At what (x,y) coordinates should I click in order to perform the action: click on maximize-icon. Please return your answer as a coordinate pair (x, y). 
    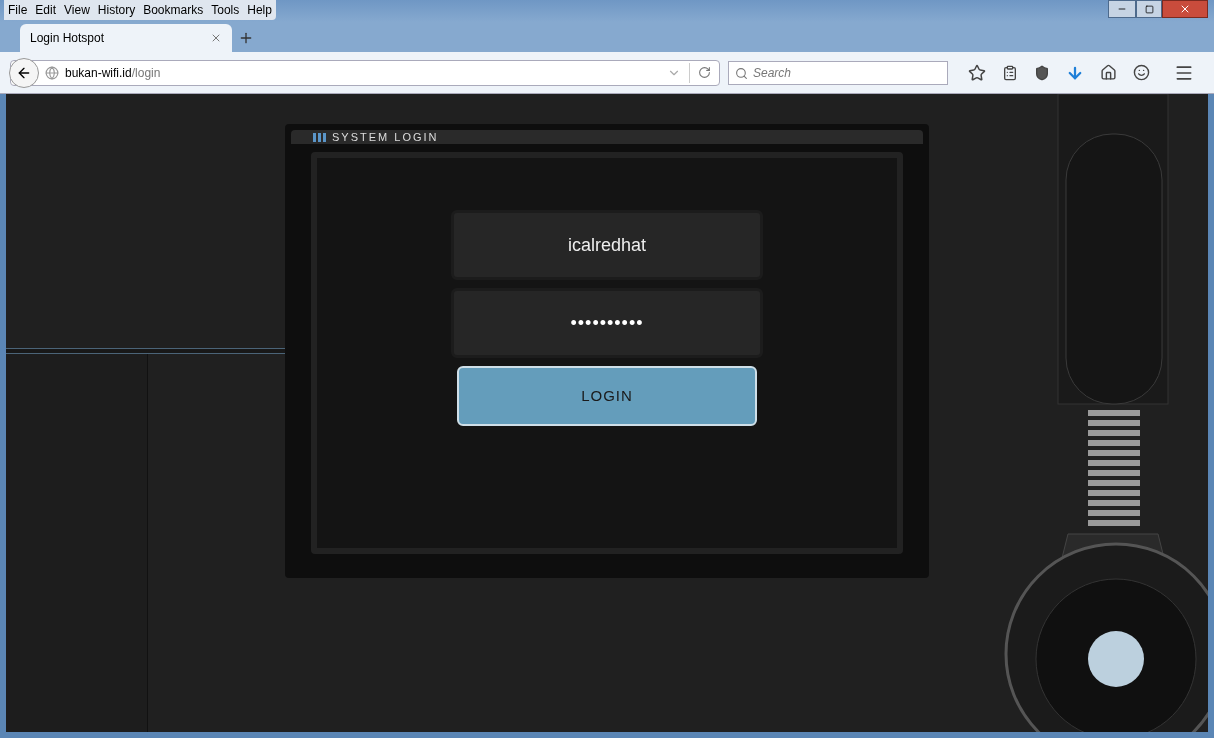
    Looking at the image, I should click on (1149, 9).